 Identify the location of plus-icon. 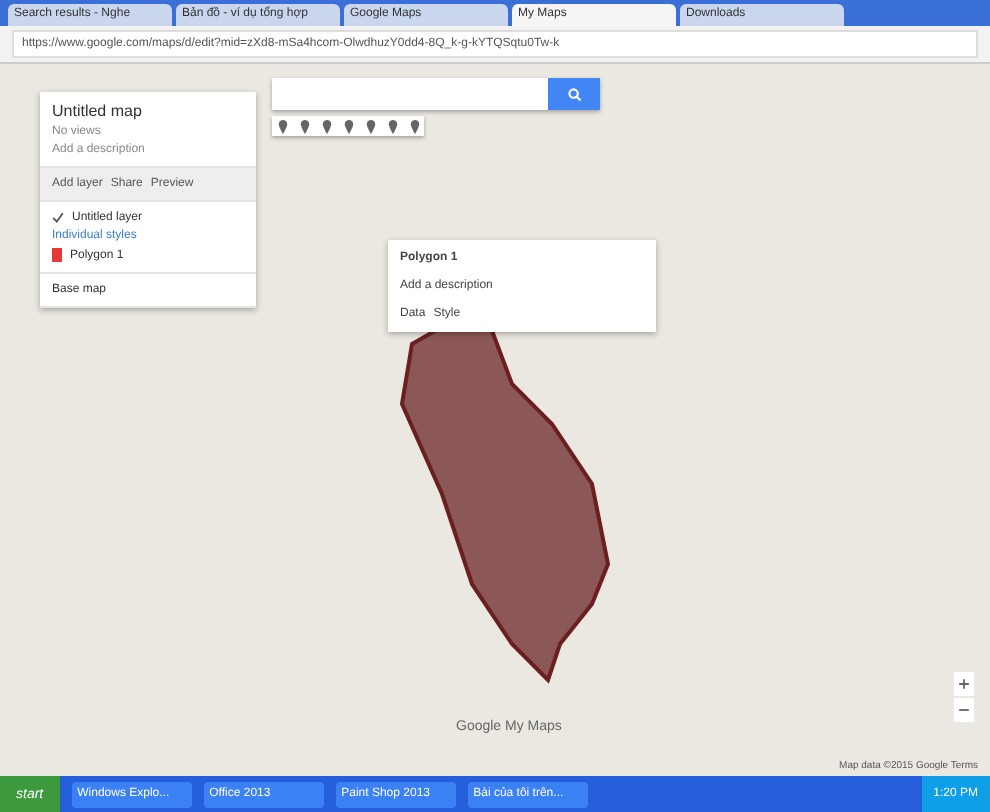
(964, 683).